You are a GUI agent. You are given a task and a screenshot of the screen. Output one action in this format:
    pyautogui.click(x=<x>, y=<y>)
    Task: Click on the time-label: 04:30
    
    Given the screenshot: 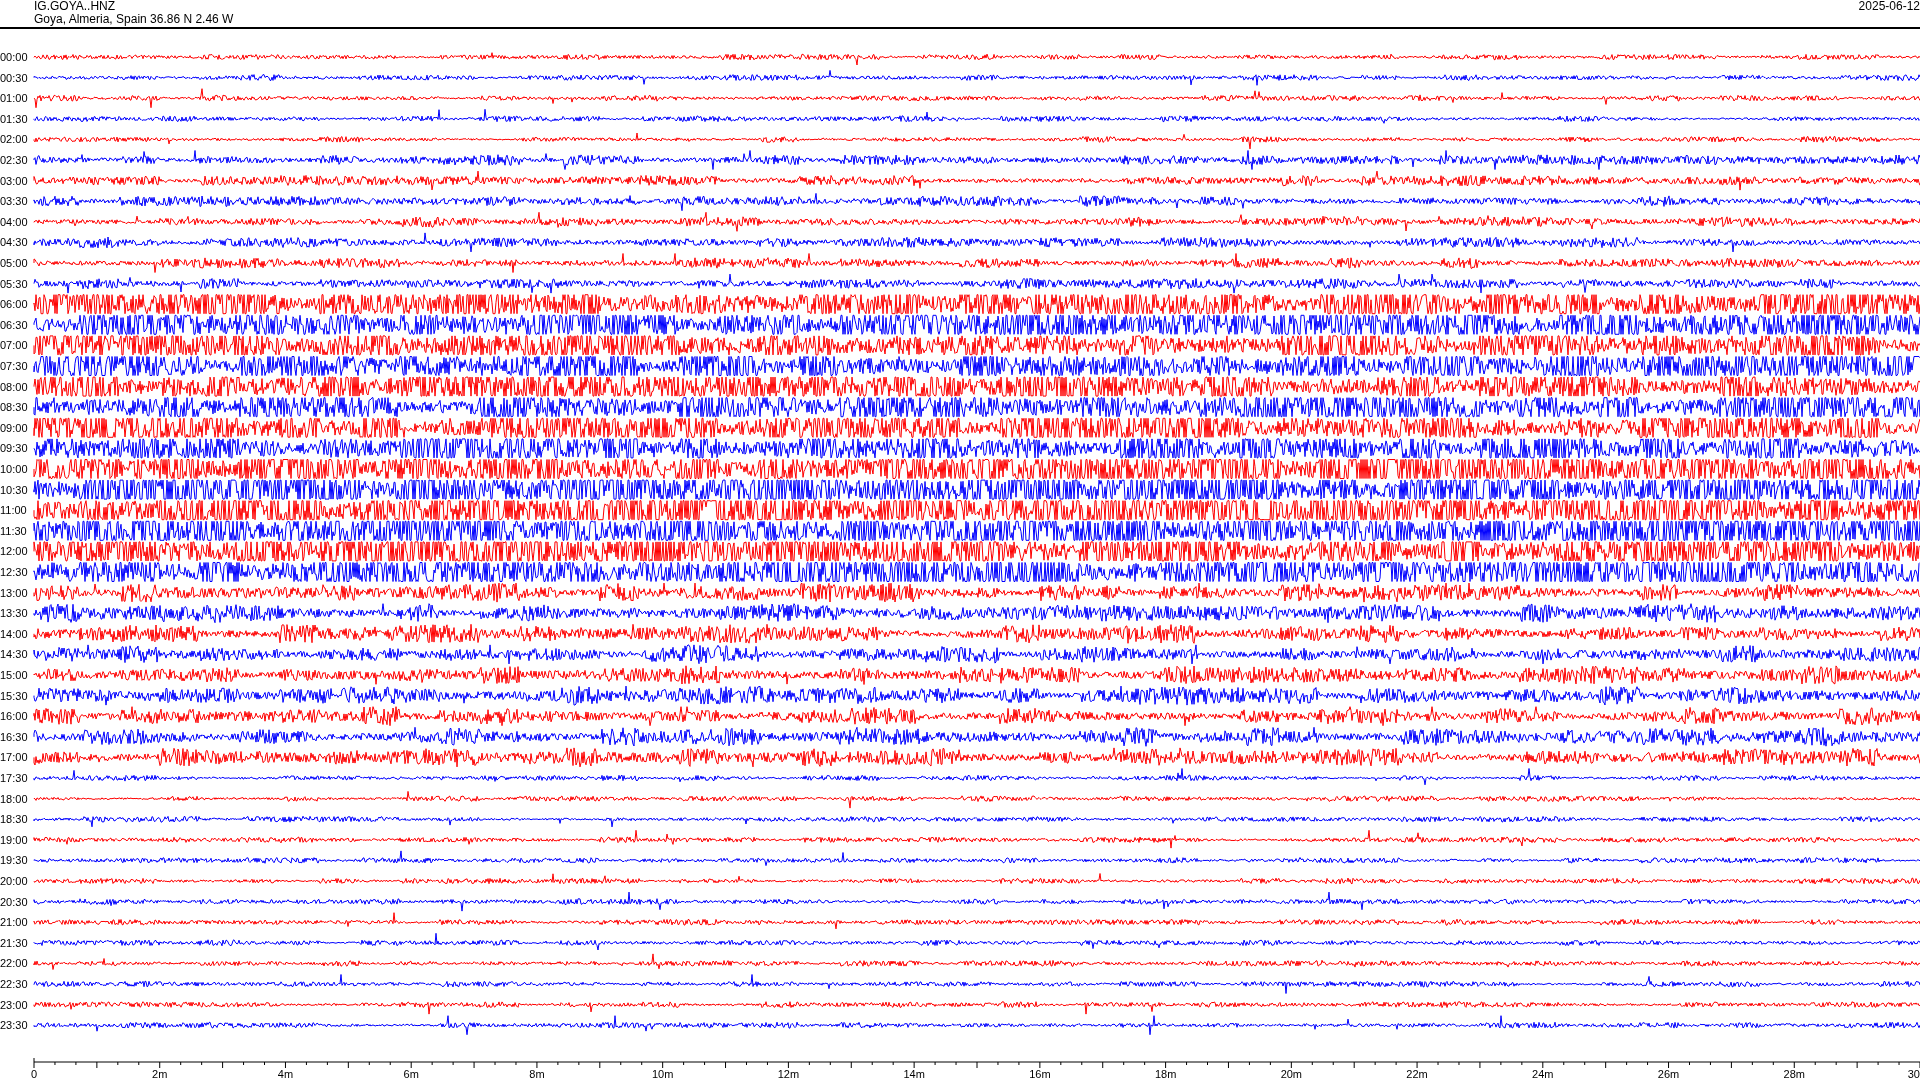 What is the action you would take?
    pyautogui.click(x=14, y=242)
    